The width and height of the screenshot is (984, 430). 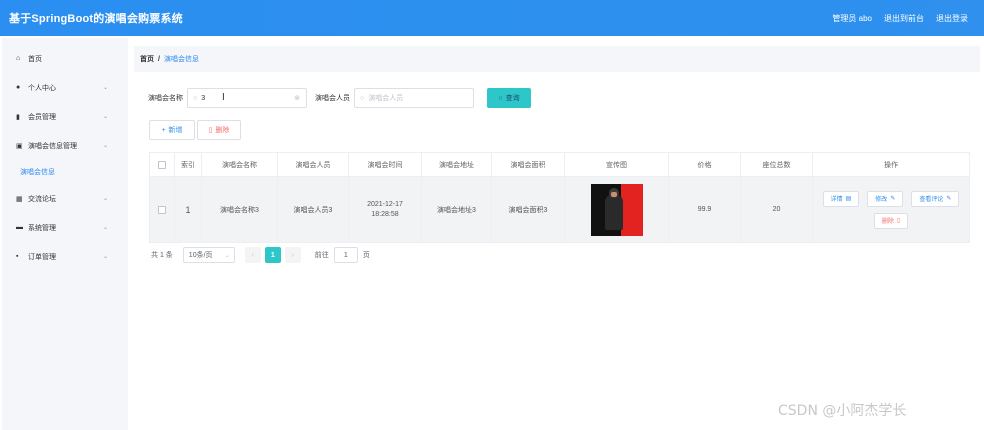 What do you see at coordinates (42, 257) in the screenshot?
I see `sidebar-item-label: 订单管理` at bounding box center [42, 257].